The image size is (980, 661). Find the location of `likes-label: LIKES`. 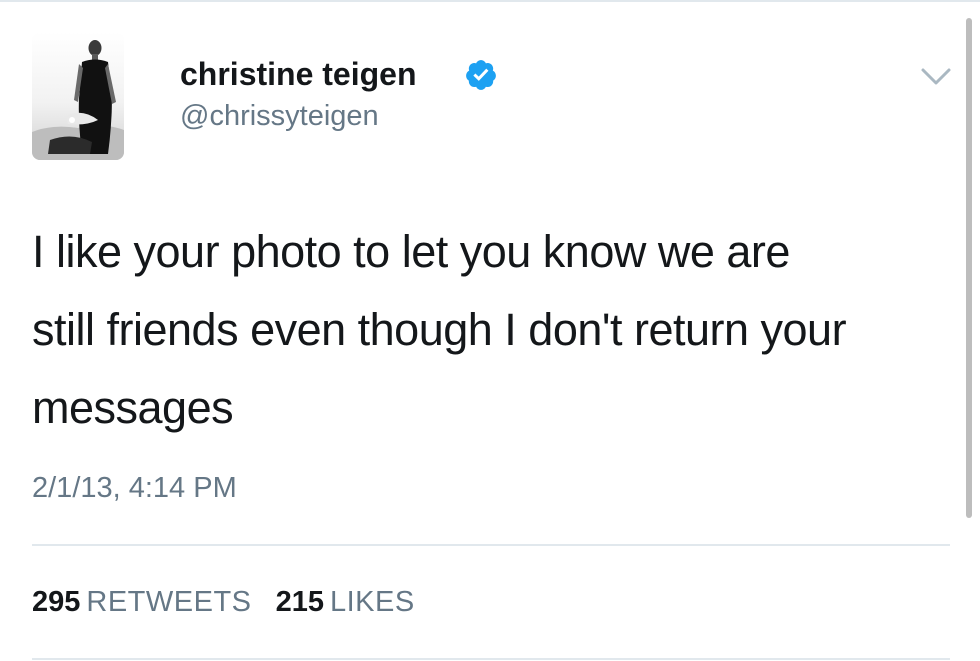

likes-label: LIKES is located at coordinates (372, 602).